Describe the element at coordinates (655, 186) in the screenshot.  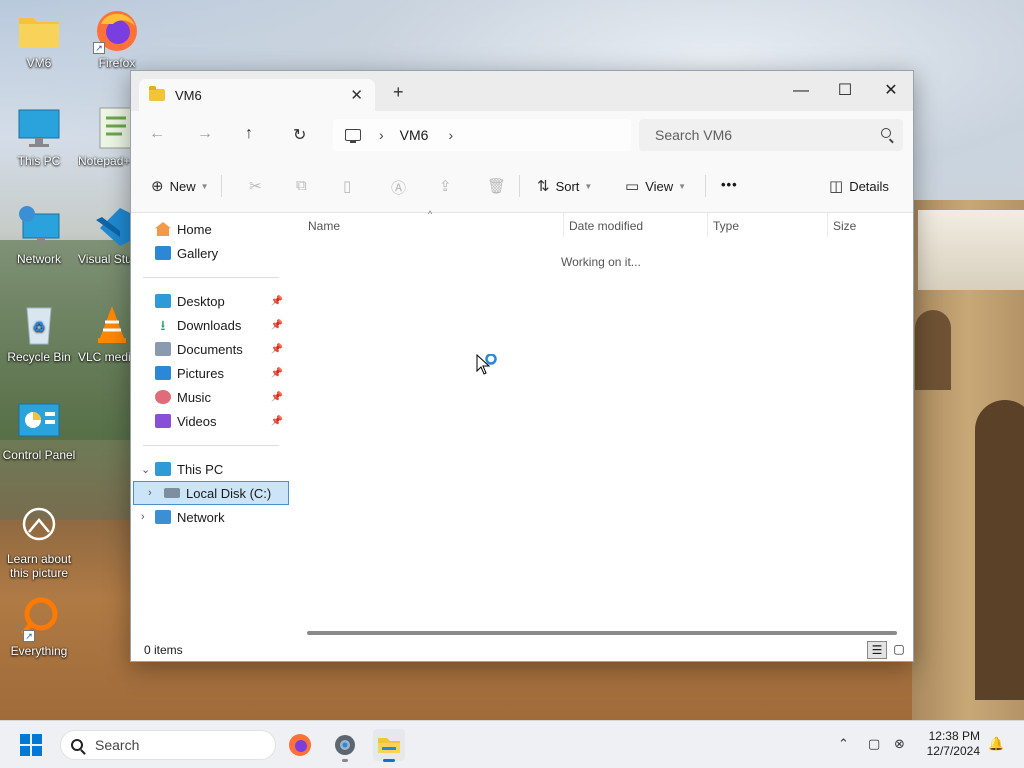
I see `view-button: ▭ View ▼` at that location.